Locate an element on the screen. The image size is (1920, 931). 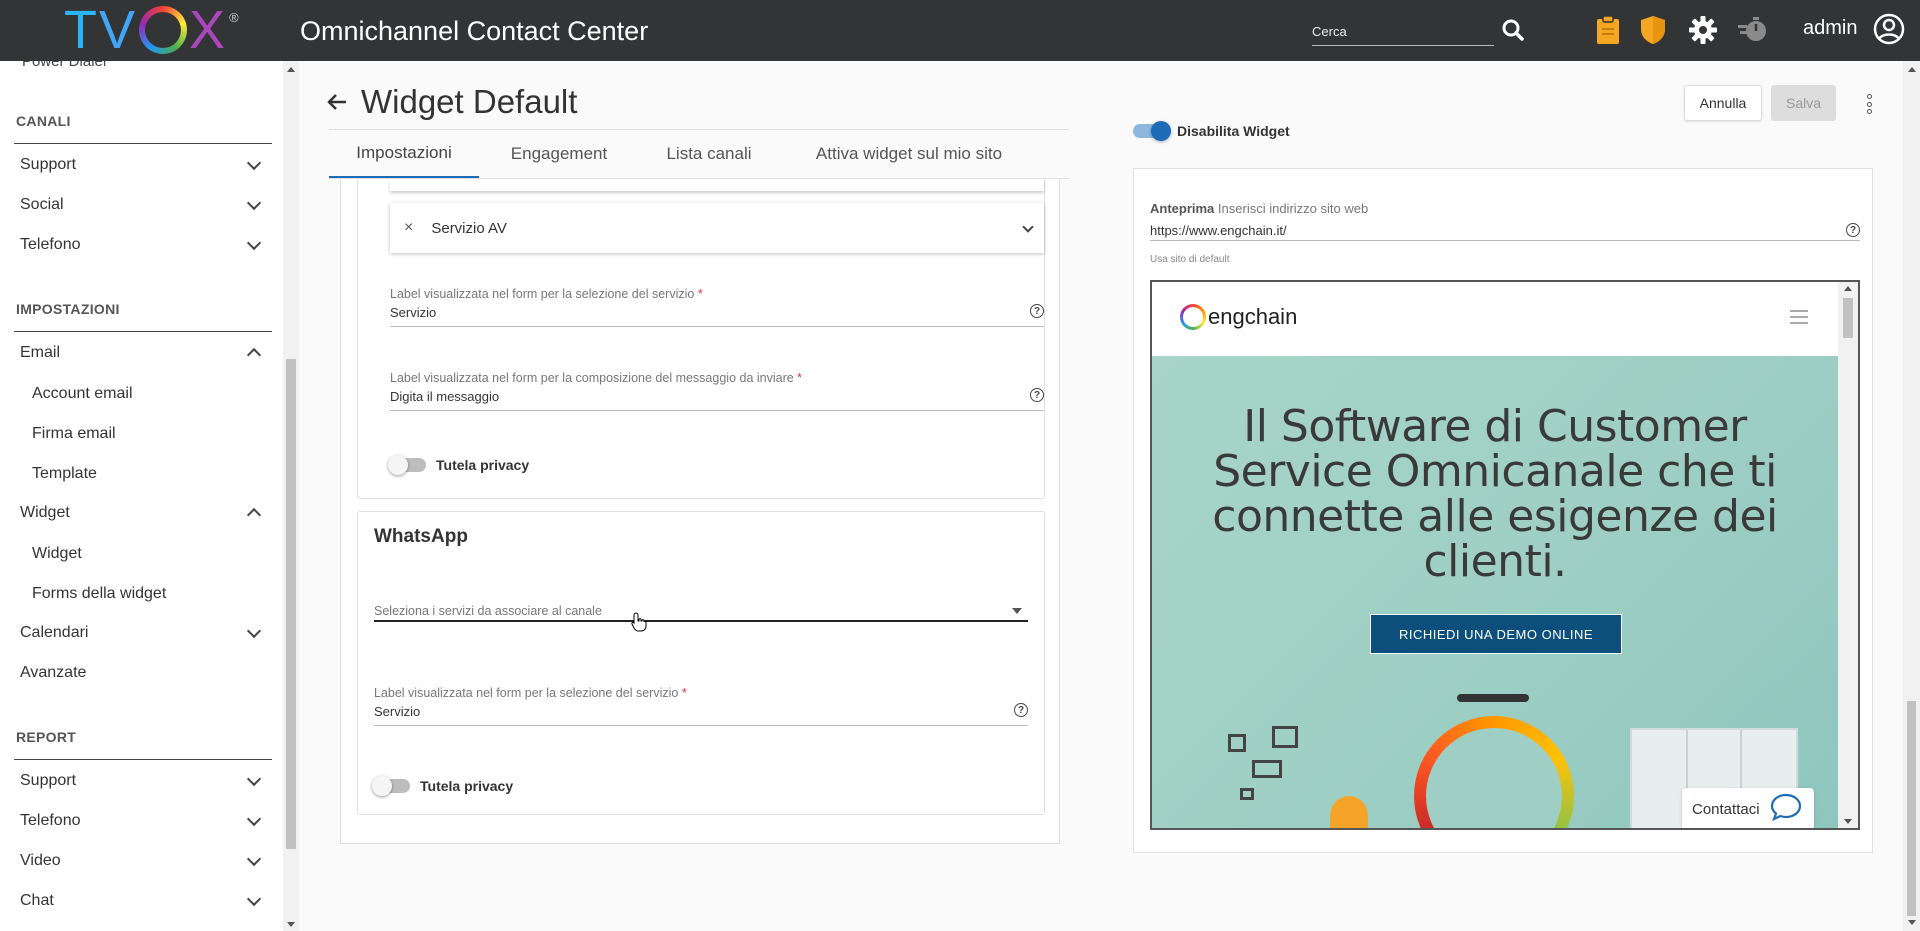
sidebar-item-widget: Widget is located at coordinates (142, 513).